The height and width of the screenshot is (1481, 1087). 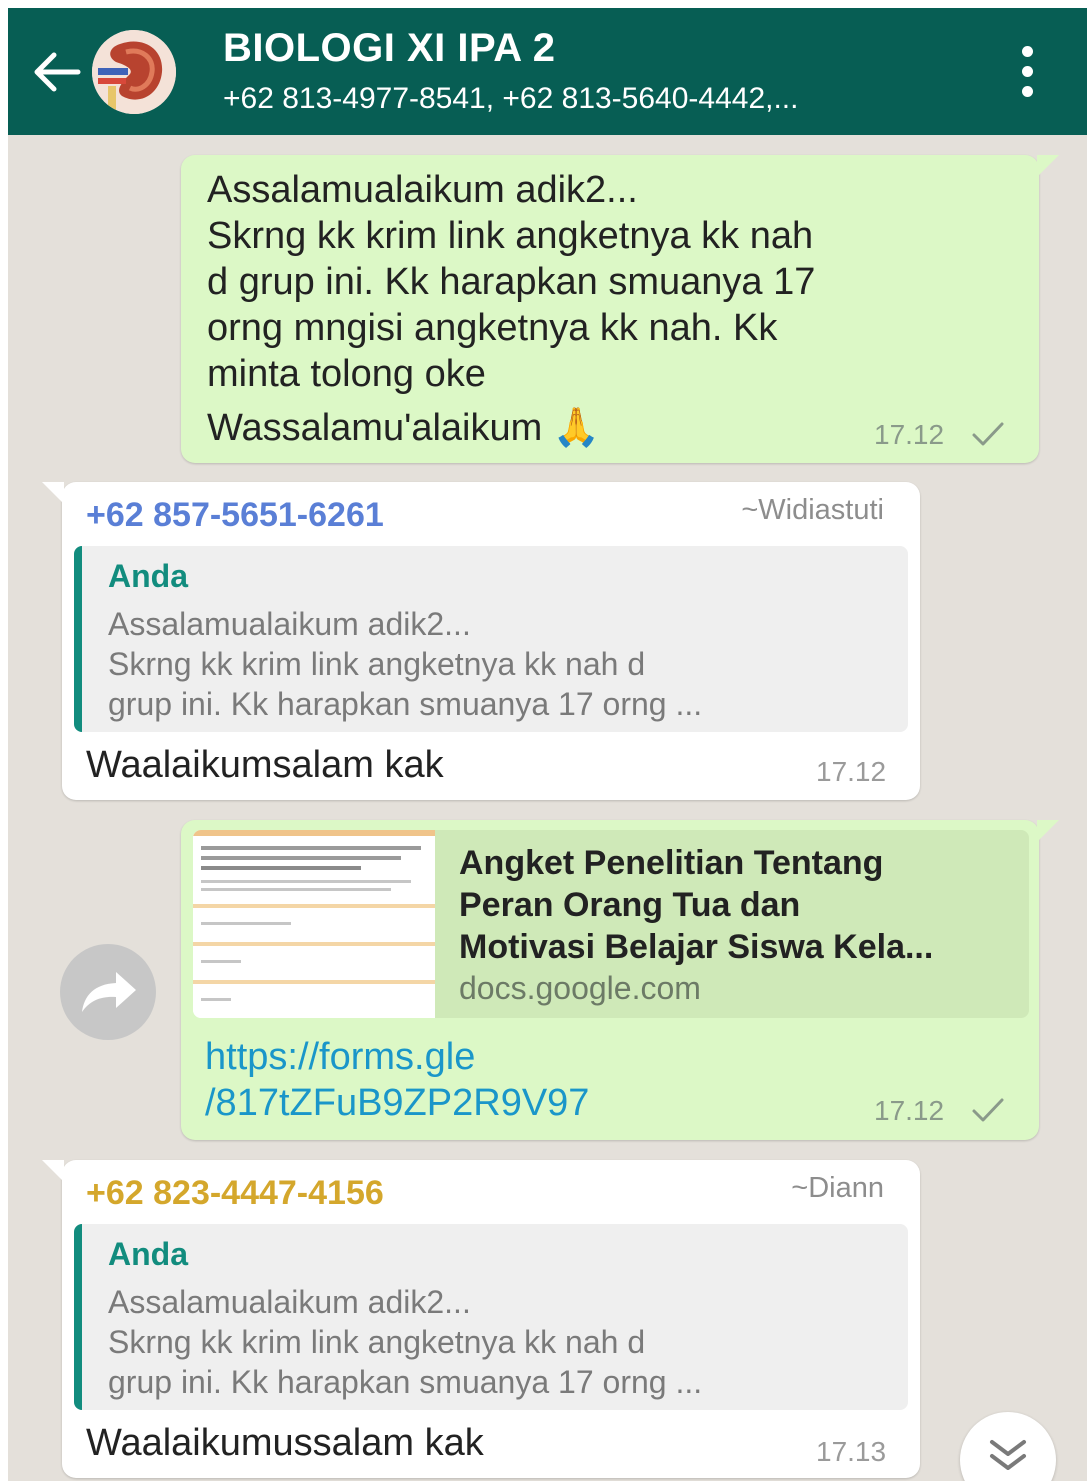 I want to click on more-options-button, so click(x=1028, y=72).